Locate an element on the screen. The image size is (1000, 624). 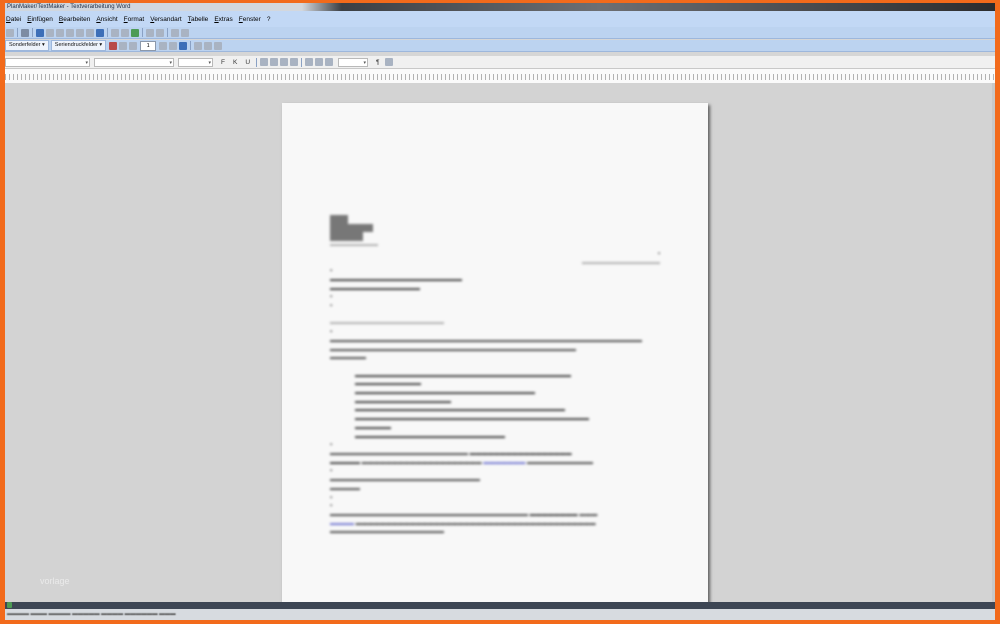
placeholder-line: ▬▬▬▬▬▬▬▬▬▬▬▬▬▬▬▬▬▬▬▬▬▬▬▬▬▬▬▬▬▬▬▬▬▬▬▬ is located at coordinates (463, 375).